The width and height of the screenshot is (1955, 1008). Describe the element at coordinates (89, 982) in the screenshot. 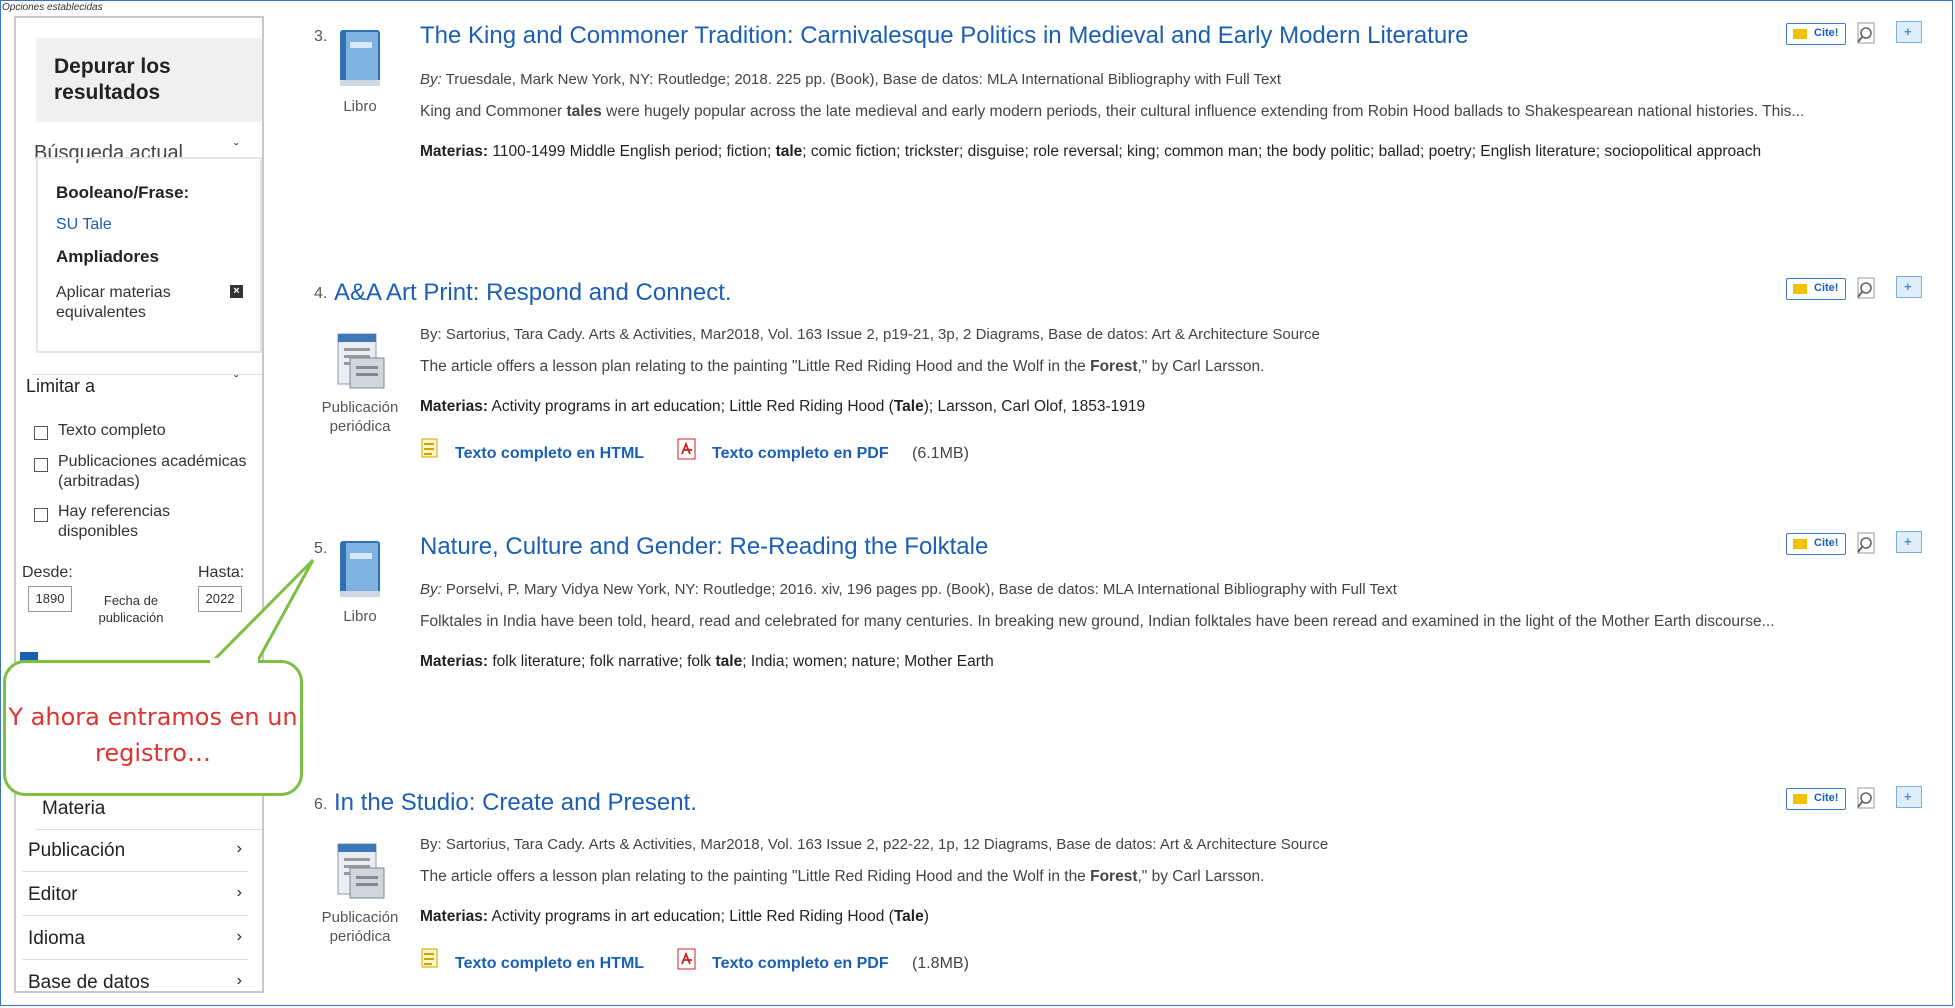

I see `facet-label: Base de datos` at that location.